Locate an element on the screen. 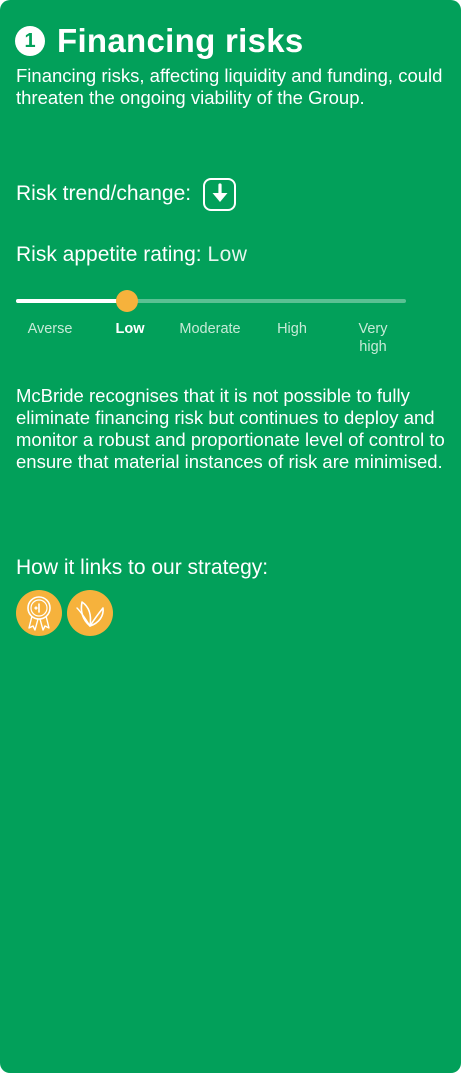  scale-label-averse: Averse is located at coordinates (50, 329).